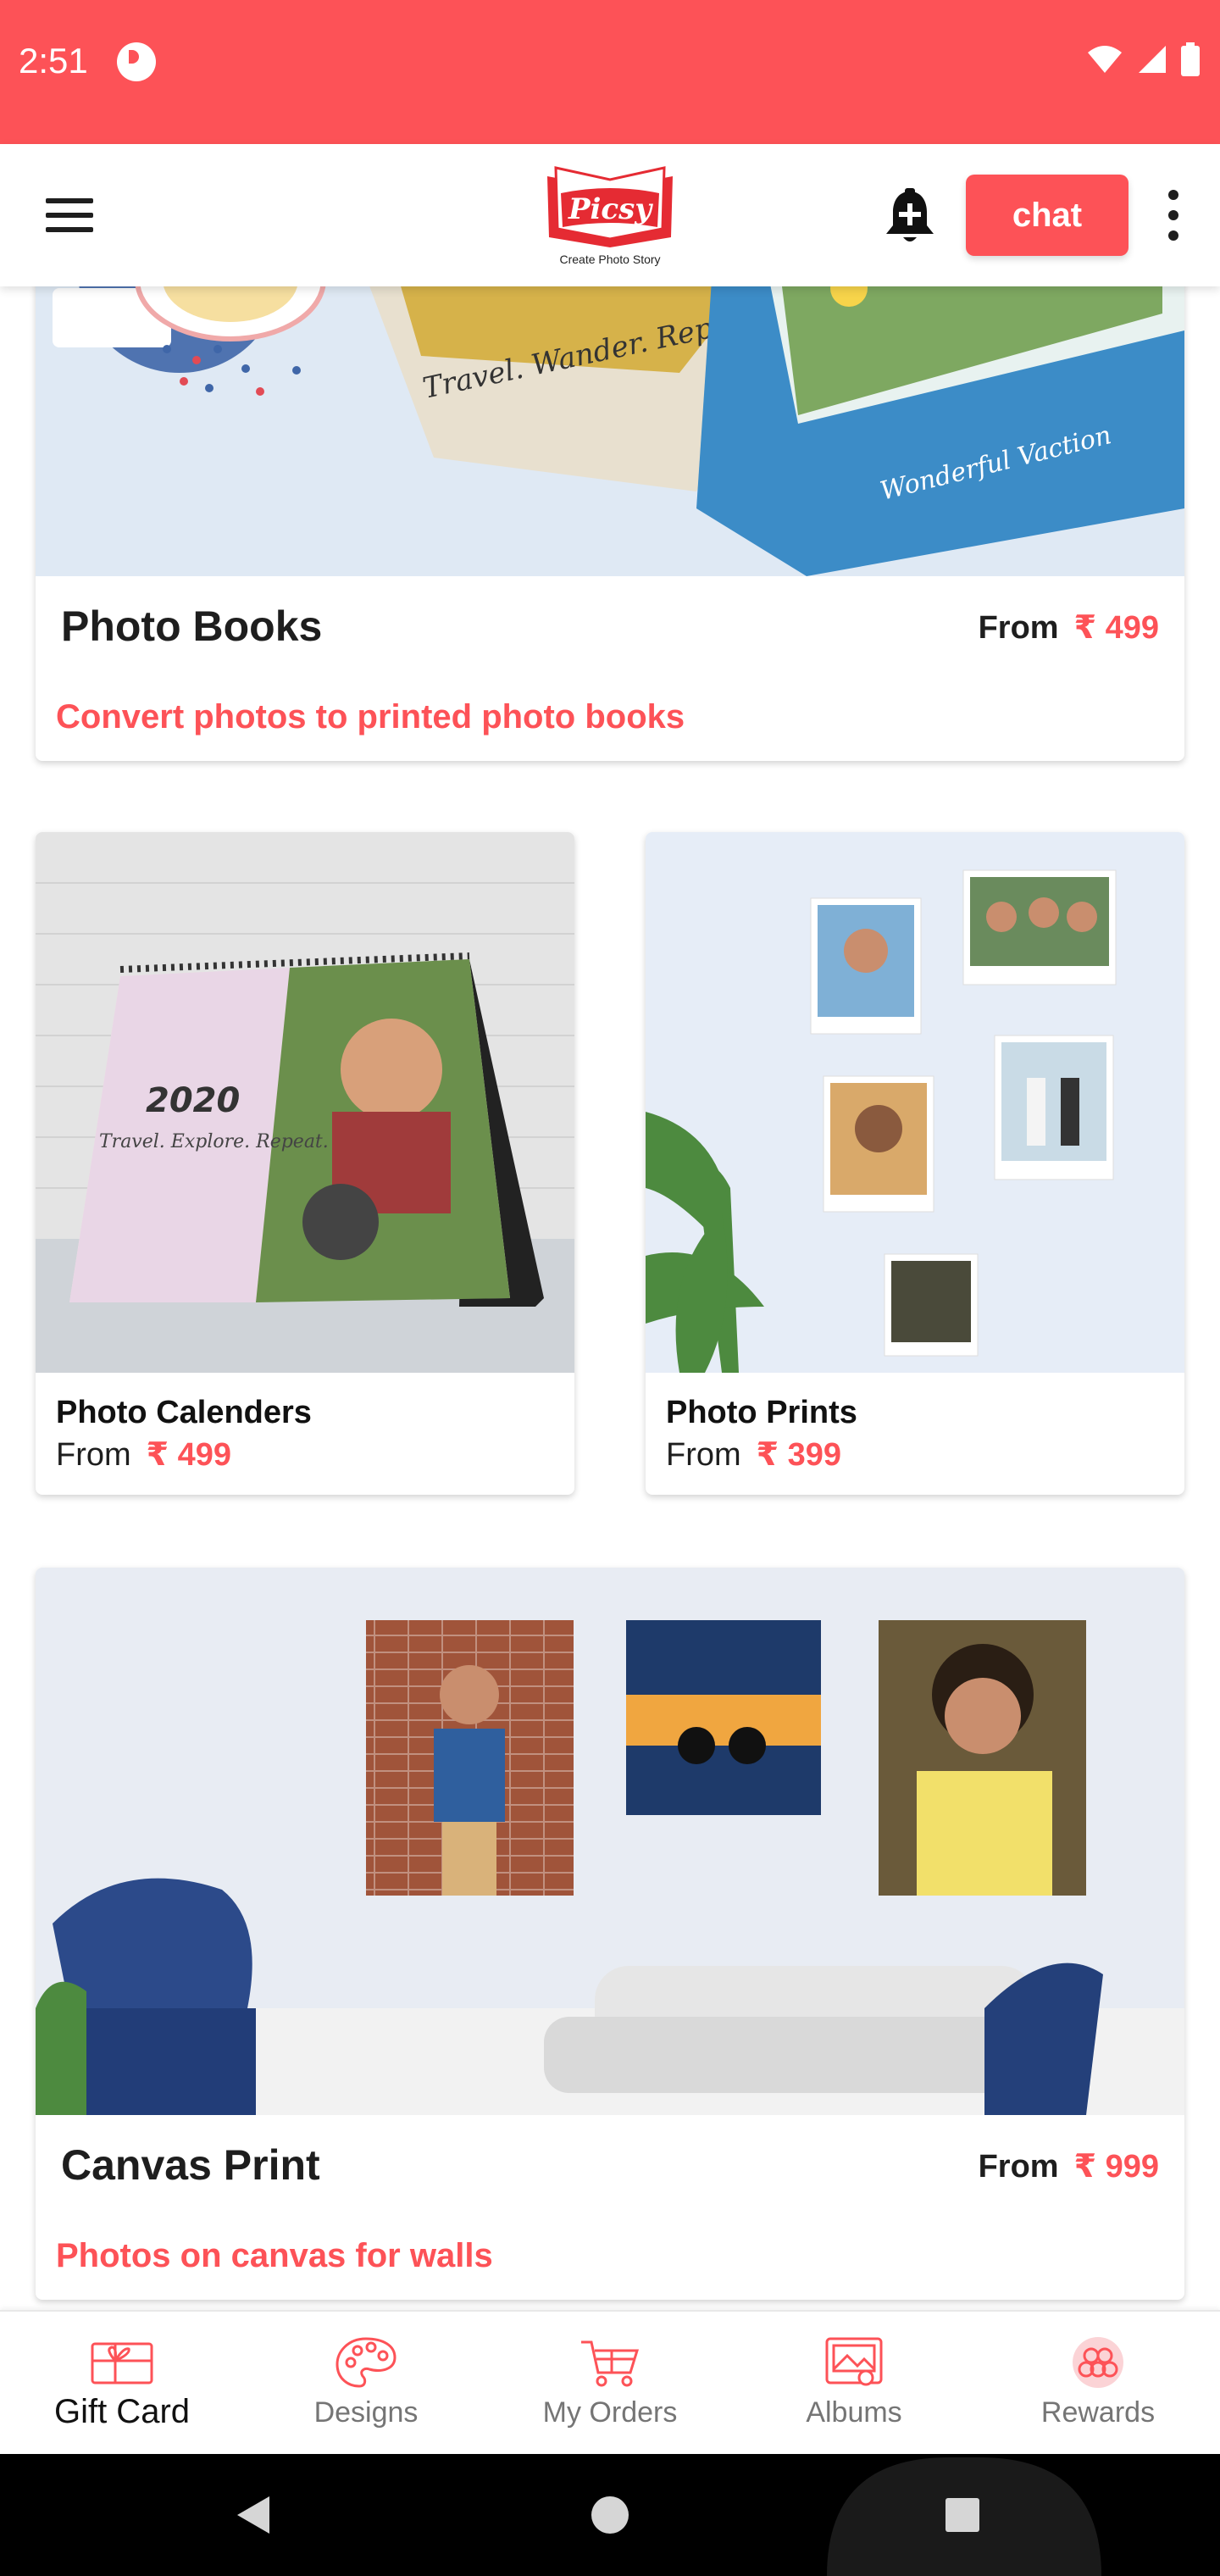 The height and width of the screenshot is (2576, 1220). I want to click on status-icons, so click(1143, 59).